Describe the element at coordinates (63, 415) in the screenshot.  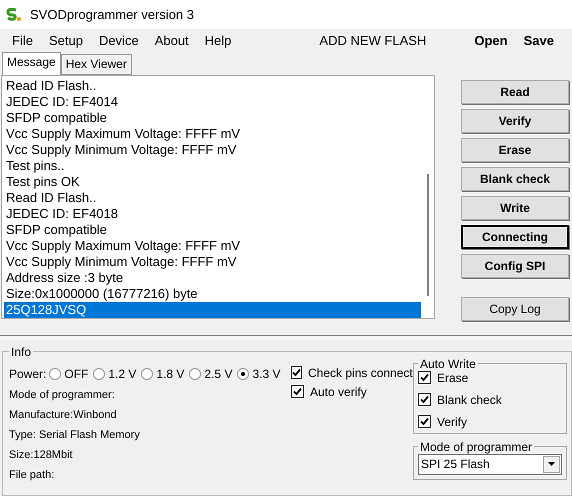
I see `info-text: Manufacture:Winbond` at that location.